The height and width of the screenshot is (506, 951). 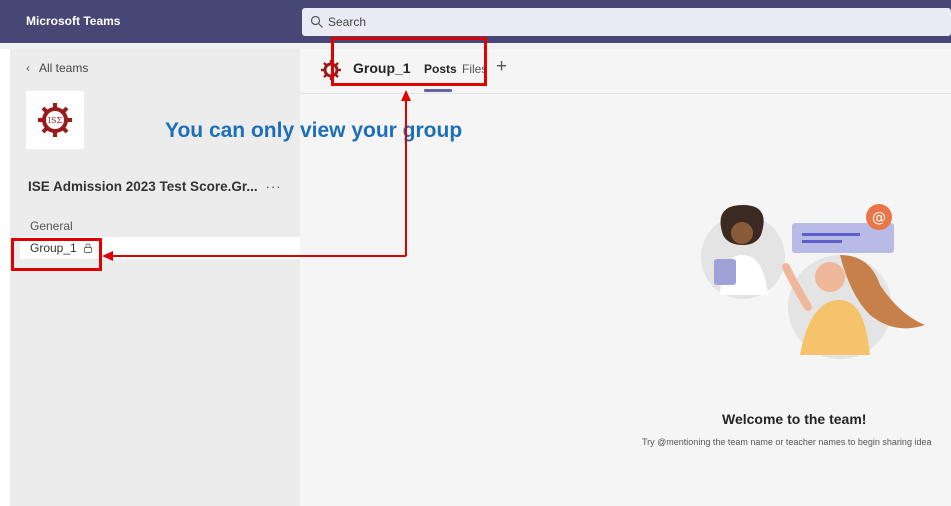 What do you see at coordinates (28, 68) in the screenshot?
I see `chevron-left-icon: ‹` at bounding box center [28, 68].